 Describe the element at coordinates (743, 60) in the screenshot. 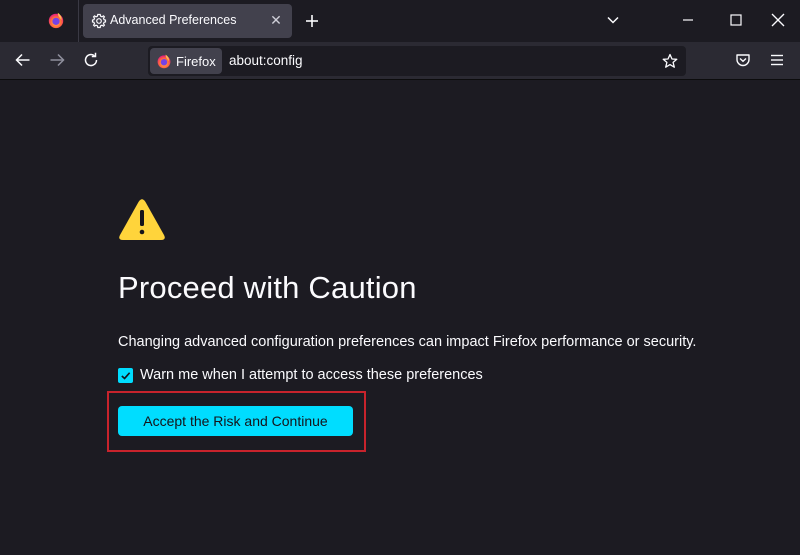

I see `pocket-icon` at that location.